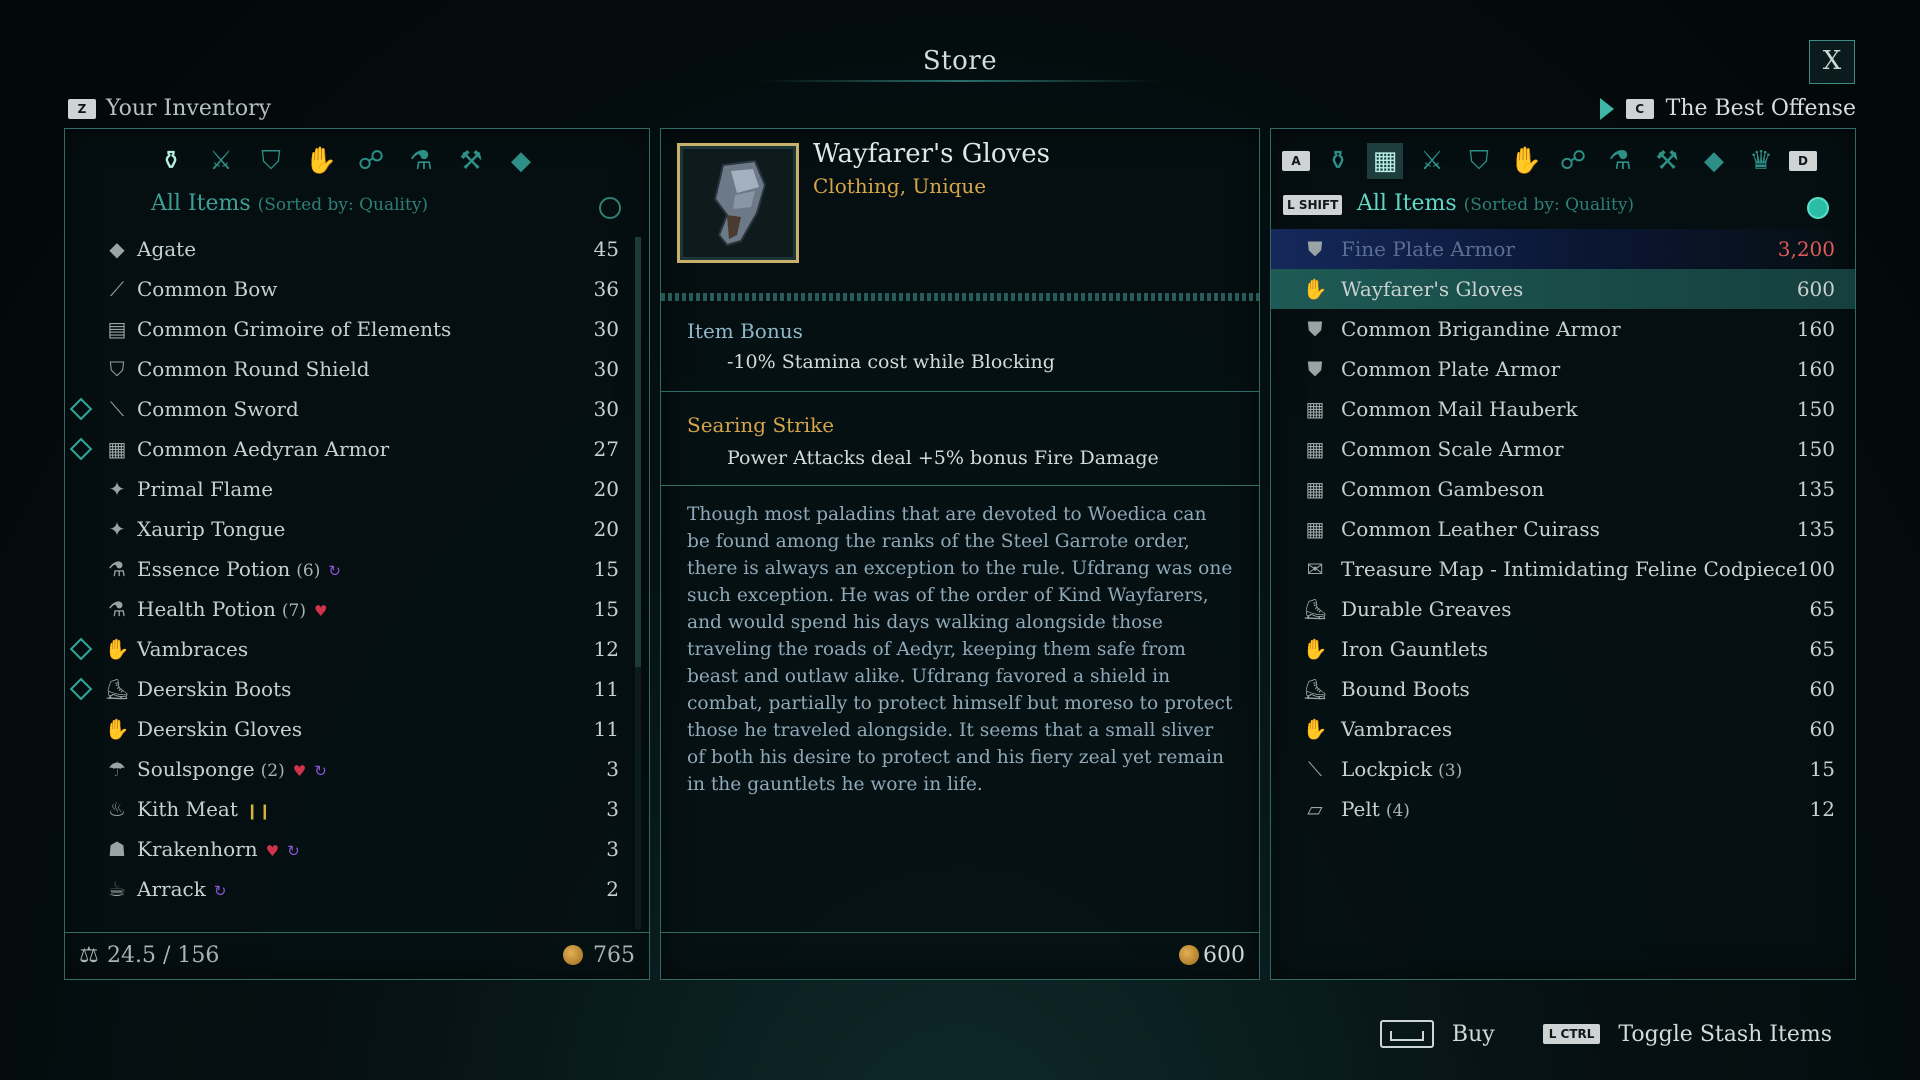 The height and width of the screenshot is (1080, 1920). What do you see at coordinates (189, 108) in the screenshot?
I see `inventory-title: Your Inventory` at bounding box center [189, 108].